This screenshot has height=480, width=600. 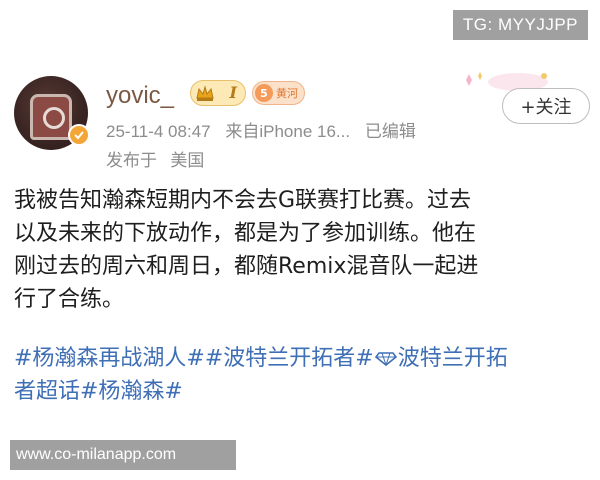 I want to click on jersey-image, so click(x=51, y=117).